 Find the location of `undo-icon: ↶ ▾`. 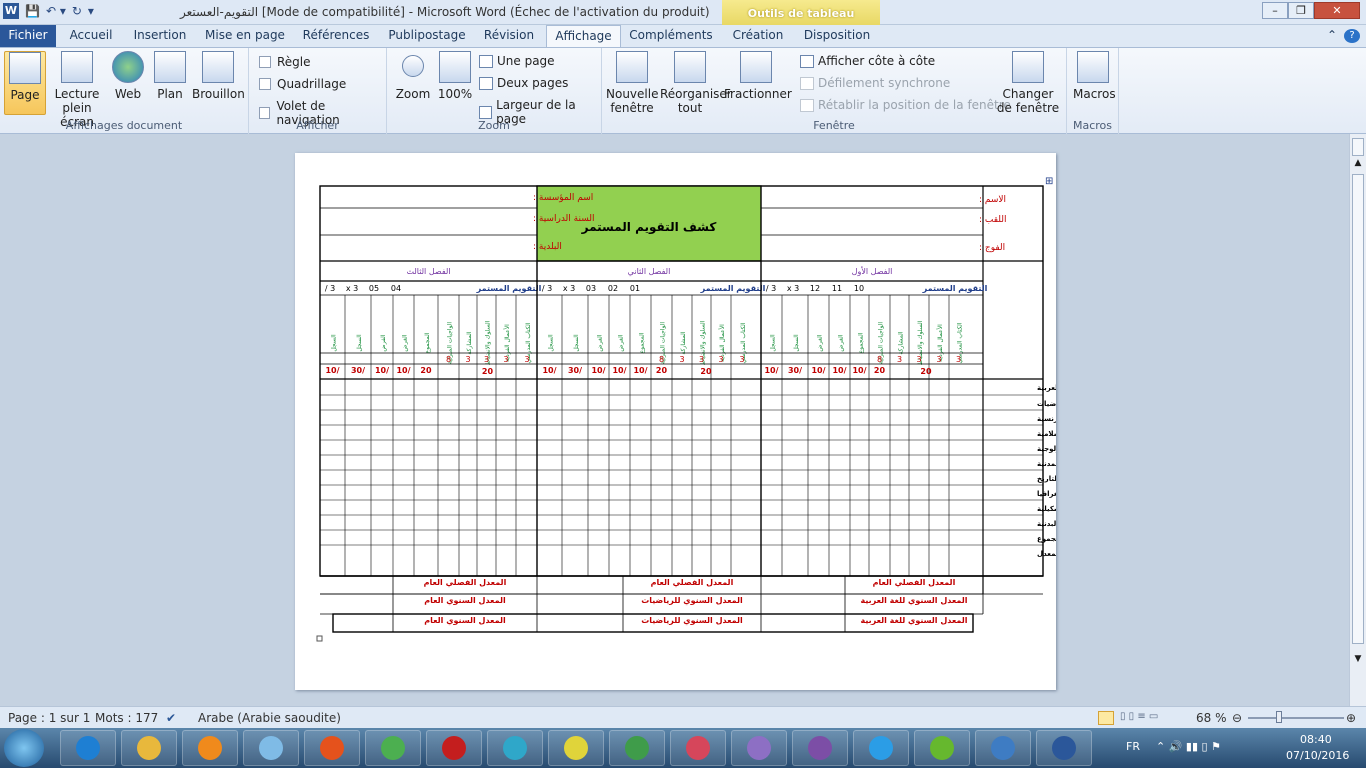

undo-icon: ↶ ▾ is located at coordinates (56, 11).